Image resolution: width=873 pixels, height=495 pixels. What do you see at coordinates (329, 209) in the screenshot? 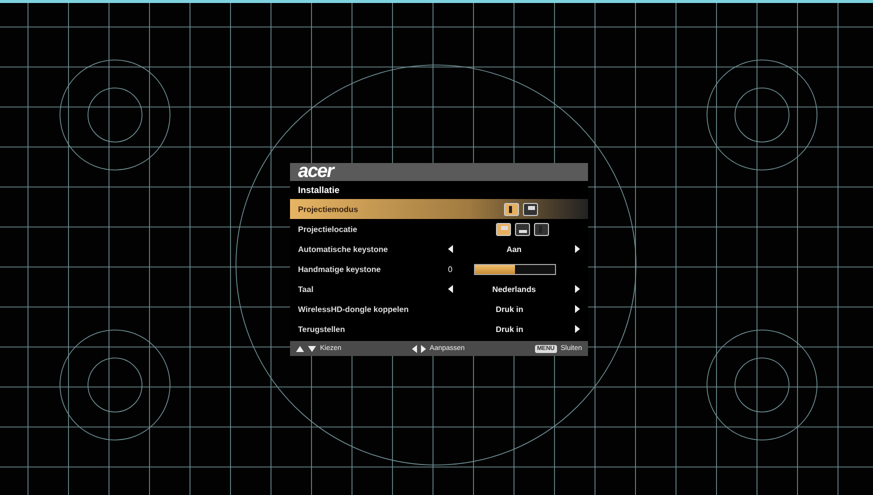
I see `row-label: Projectiemodus` at bounding box center [329, 209].